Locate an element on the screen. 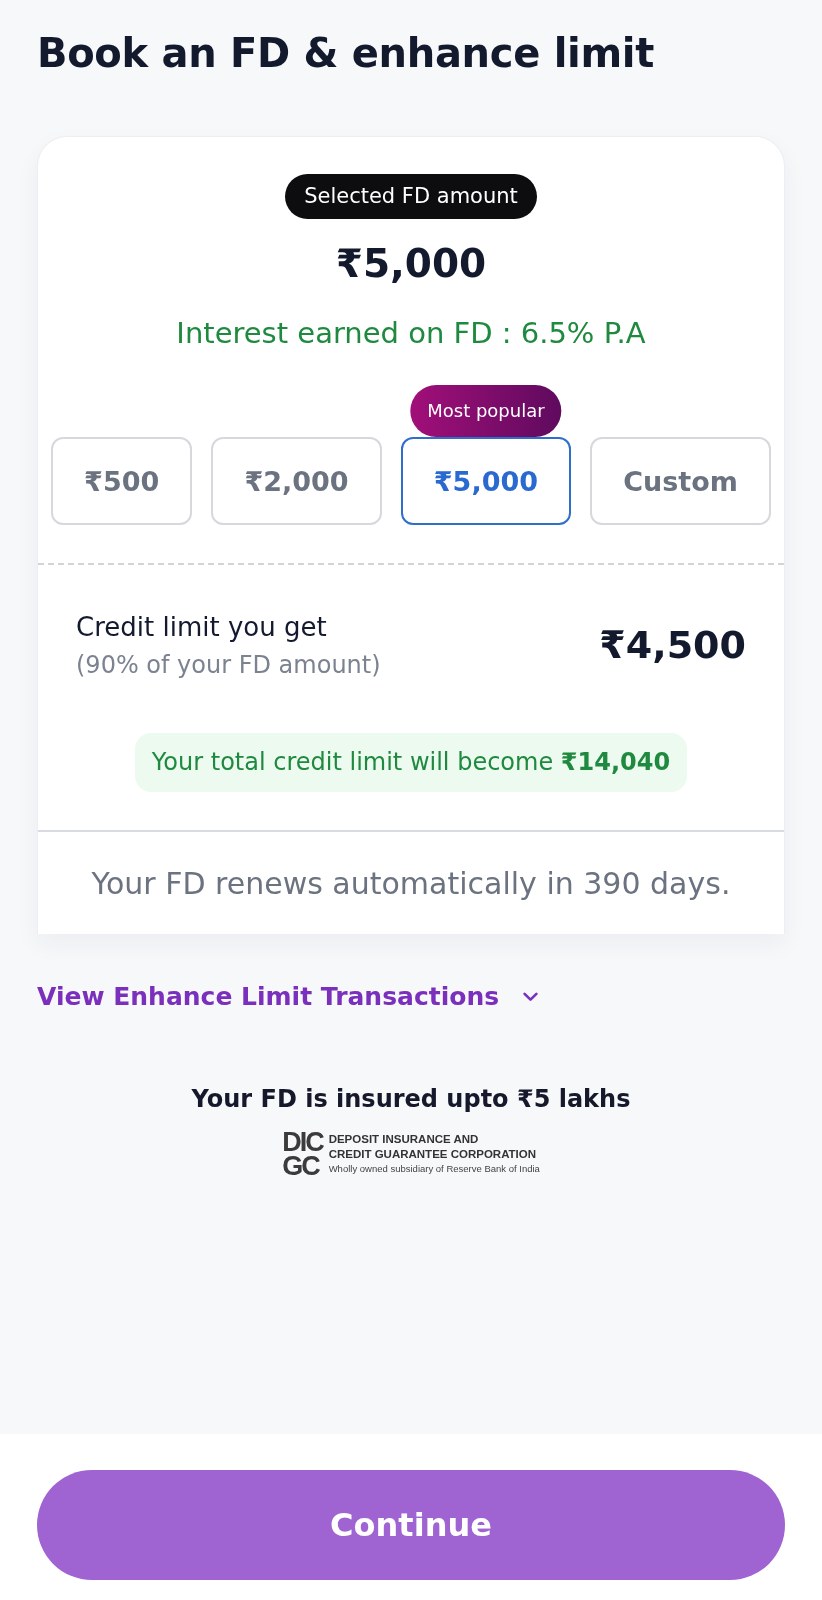 The image size is (822, 1600). amount-option: ₹500 is located at coordinates (122, 481).